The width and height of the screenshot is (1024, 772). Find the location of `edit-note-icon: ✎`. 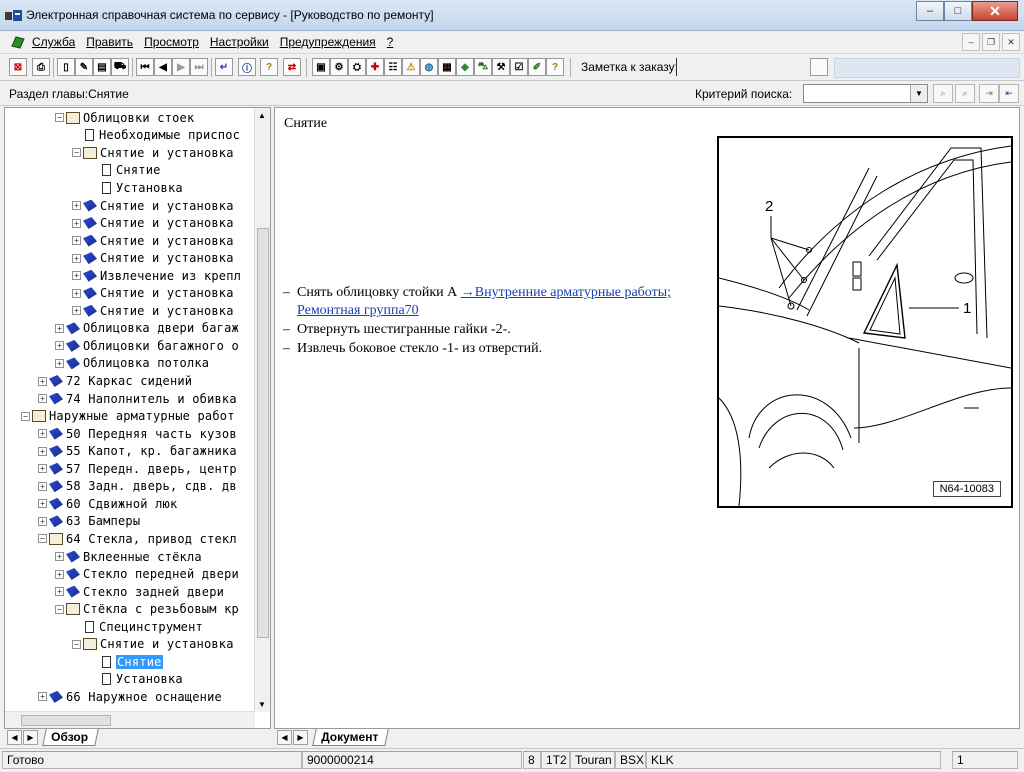

edit-note-icon: ✎ is located at coordinates (84, 67).